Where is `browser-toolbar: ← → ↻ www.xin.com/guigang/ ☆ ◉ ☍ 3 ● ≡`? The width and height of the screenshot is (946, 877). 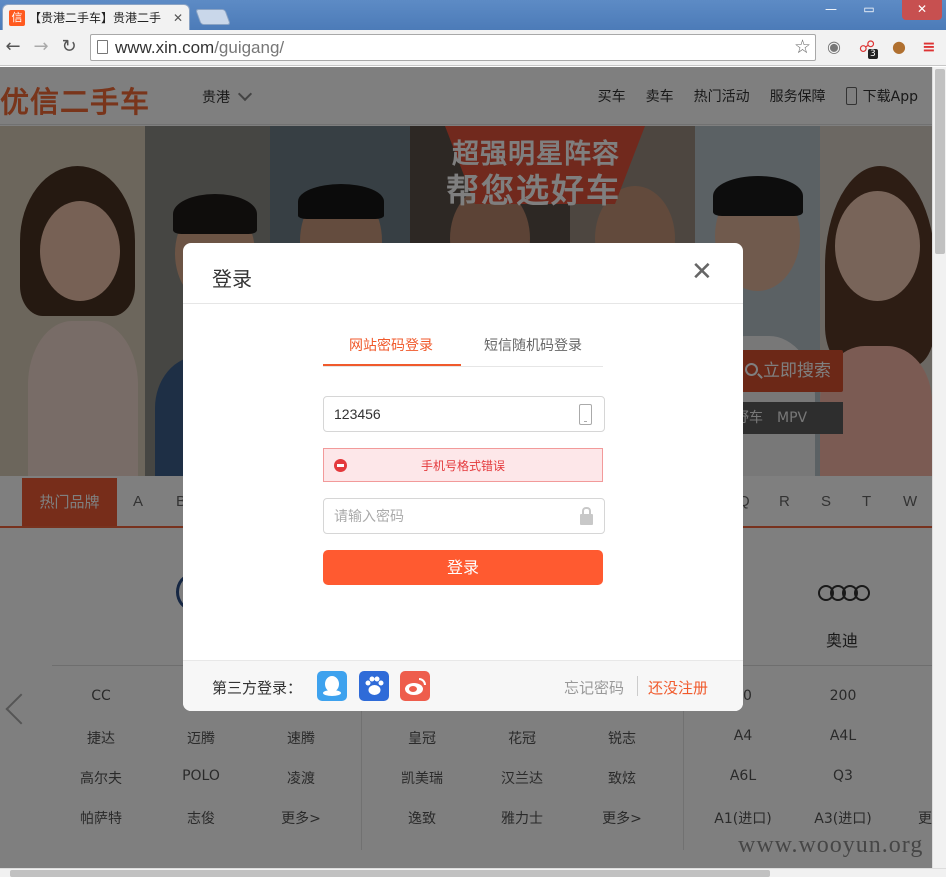
browser-toolbar: ← → ↻ www.xin.com/guigang/ ☆ ◉ ☍ 3 ● ≡ is located at coordinates (473, 48).